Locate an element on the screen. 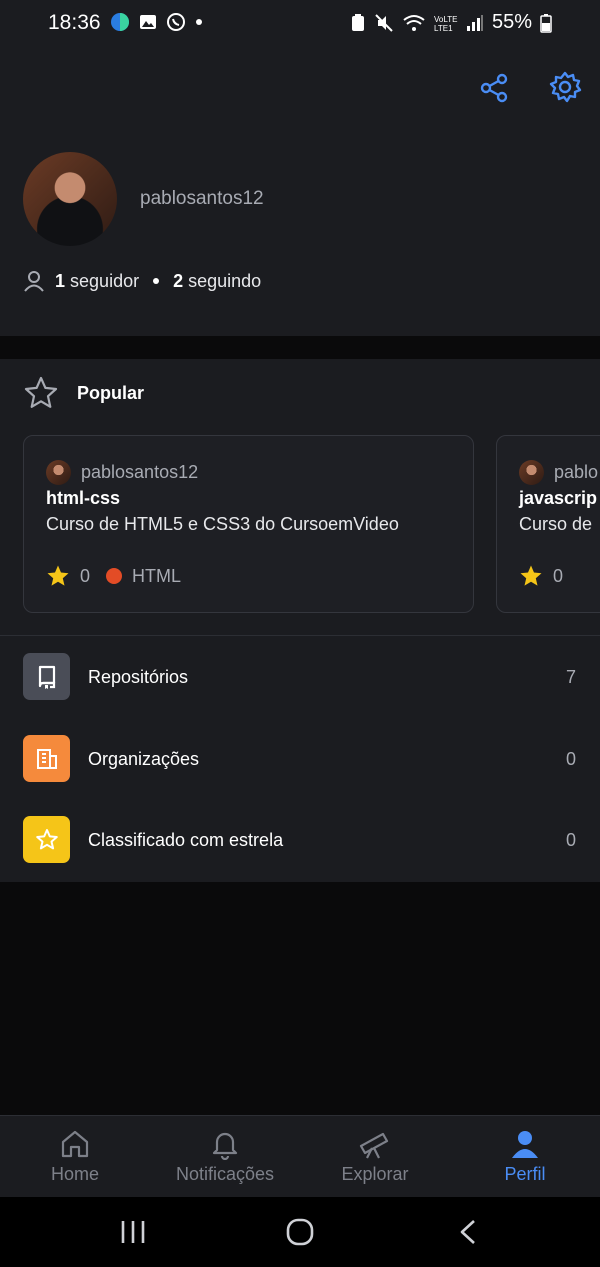  battery-saver-icon is located at coordinates (357, 22).